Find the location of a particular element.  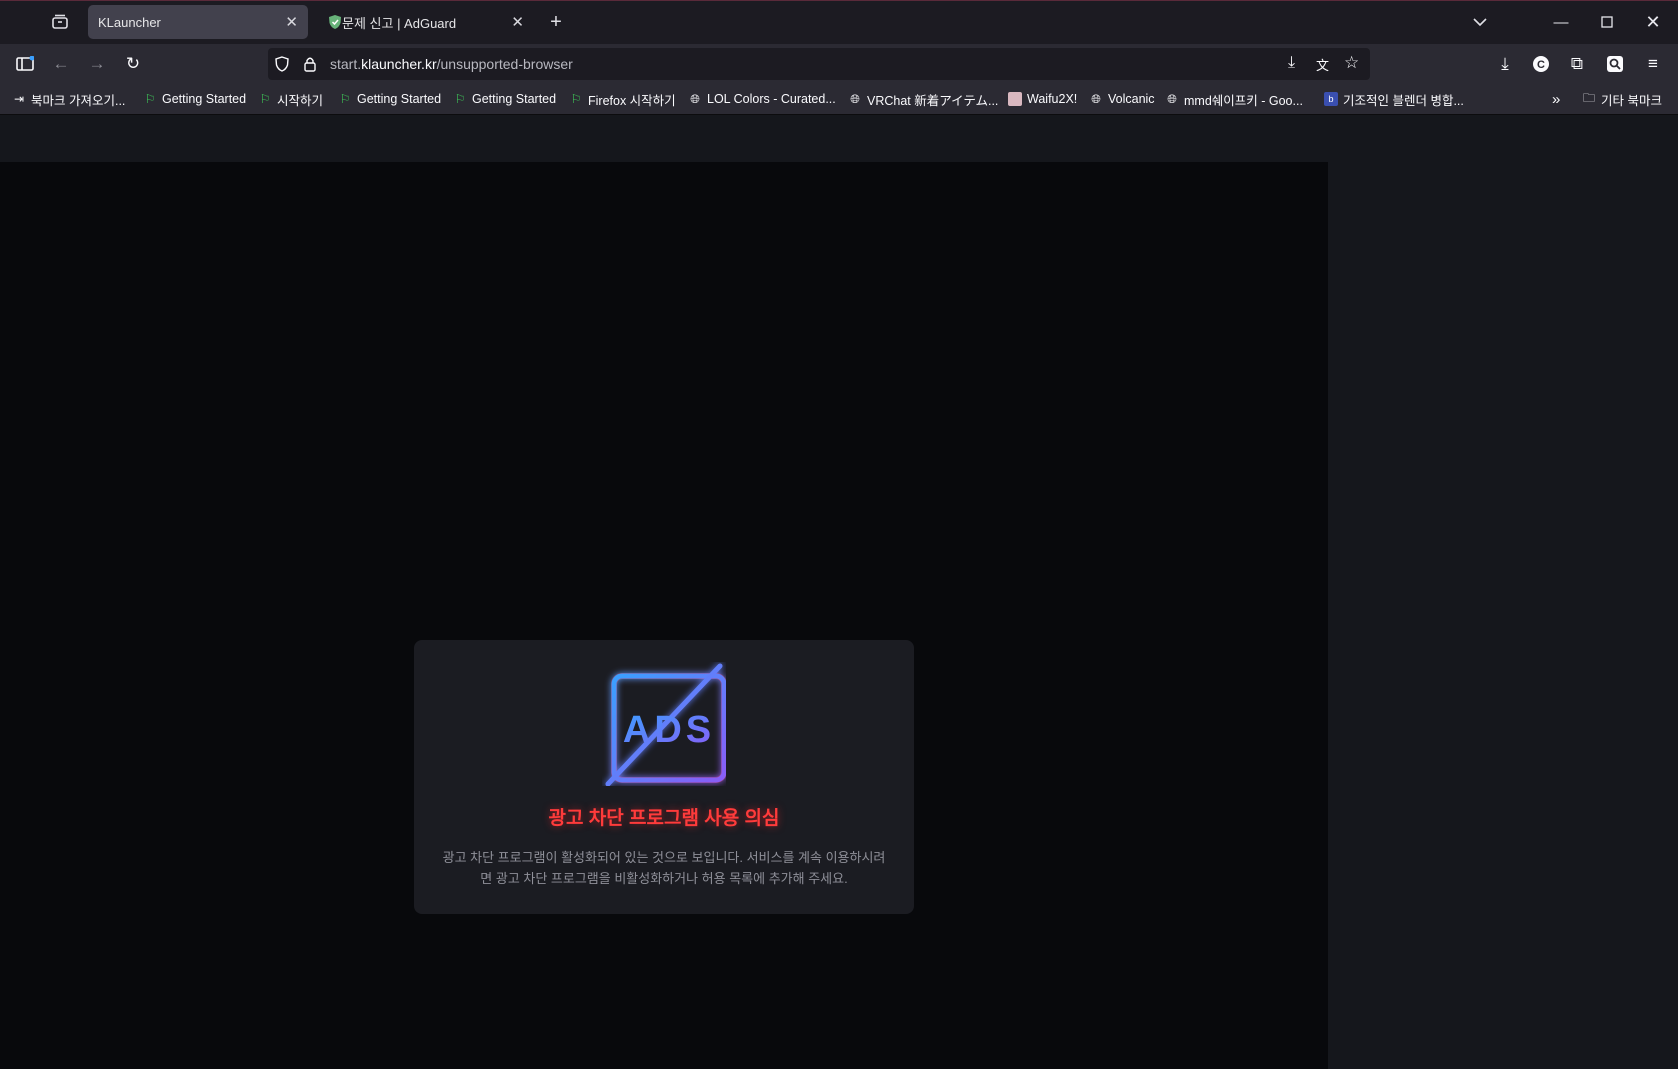

bookmark-item: ⚐ Firefox 시작하기 is located at coordinates (622, 99).